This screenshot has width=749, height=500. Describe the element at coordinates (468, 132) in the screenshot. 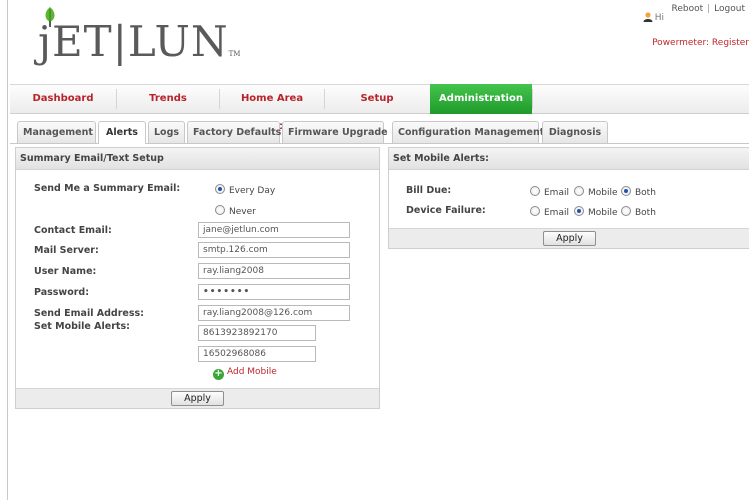

I see `tab-configuration-management: Configuration Management` at that location.